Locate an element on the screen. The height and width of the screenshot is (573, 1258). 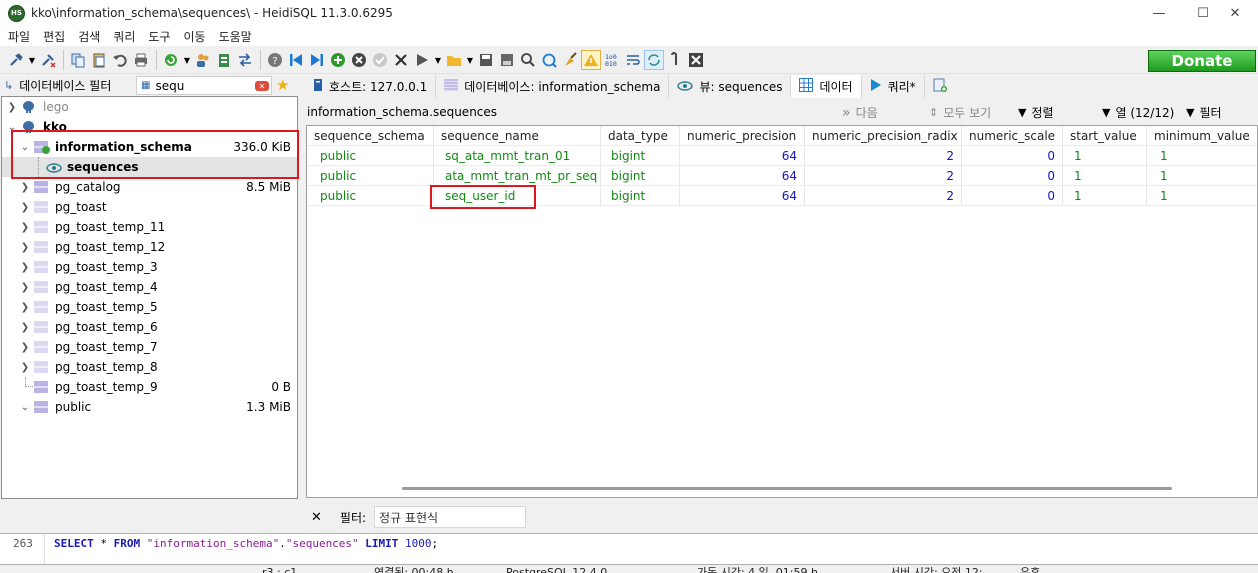
connect-icon is located at coordinates (16, 60).